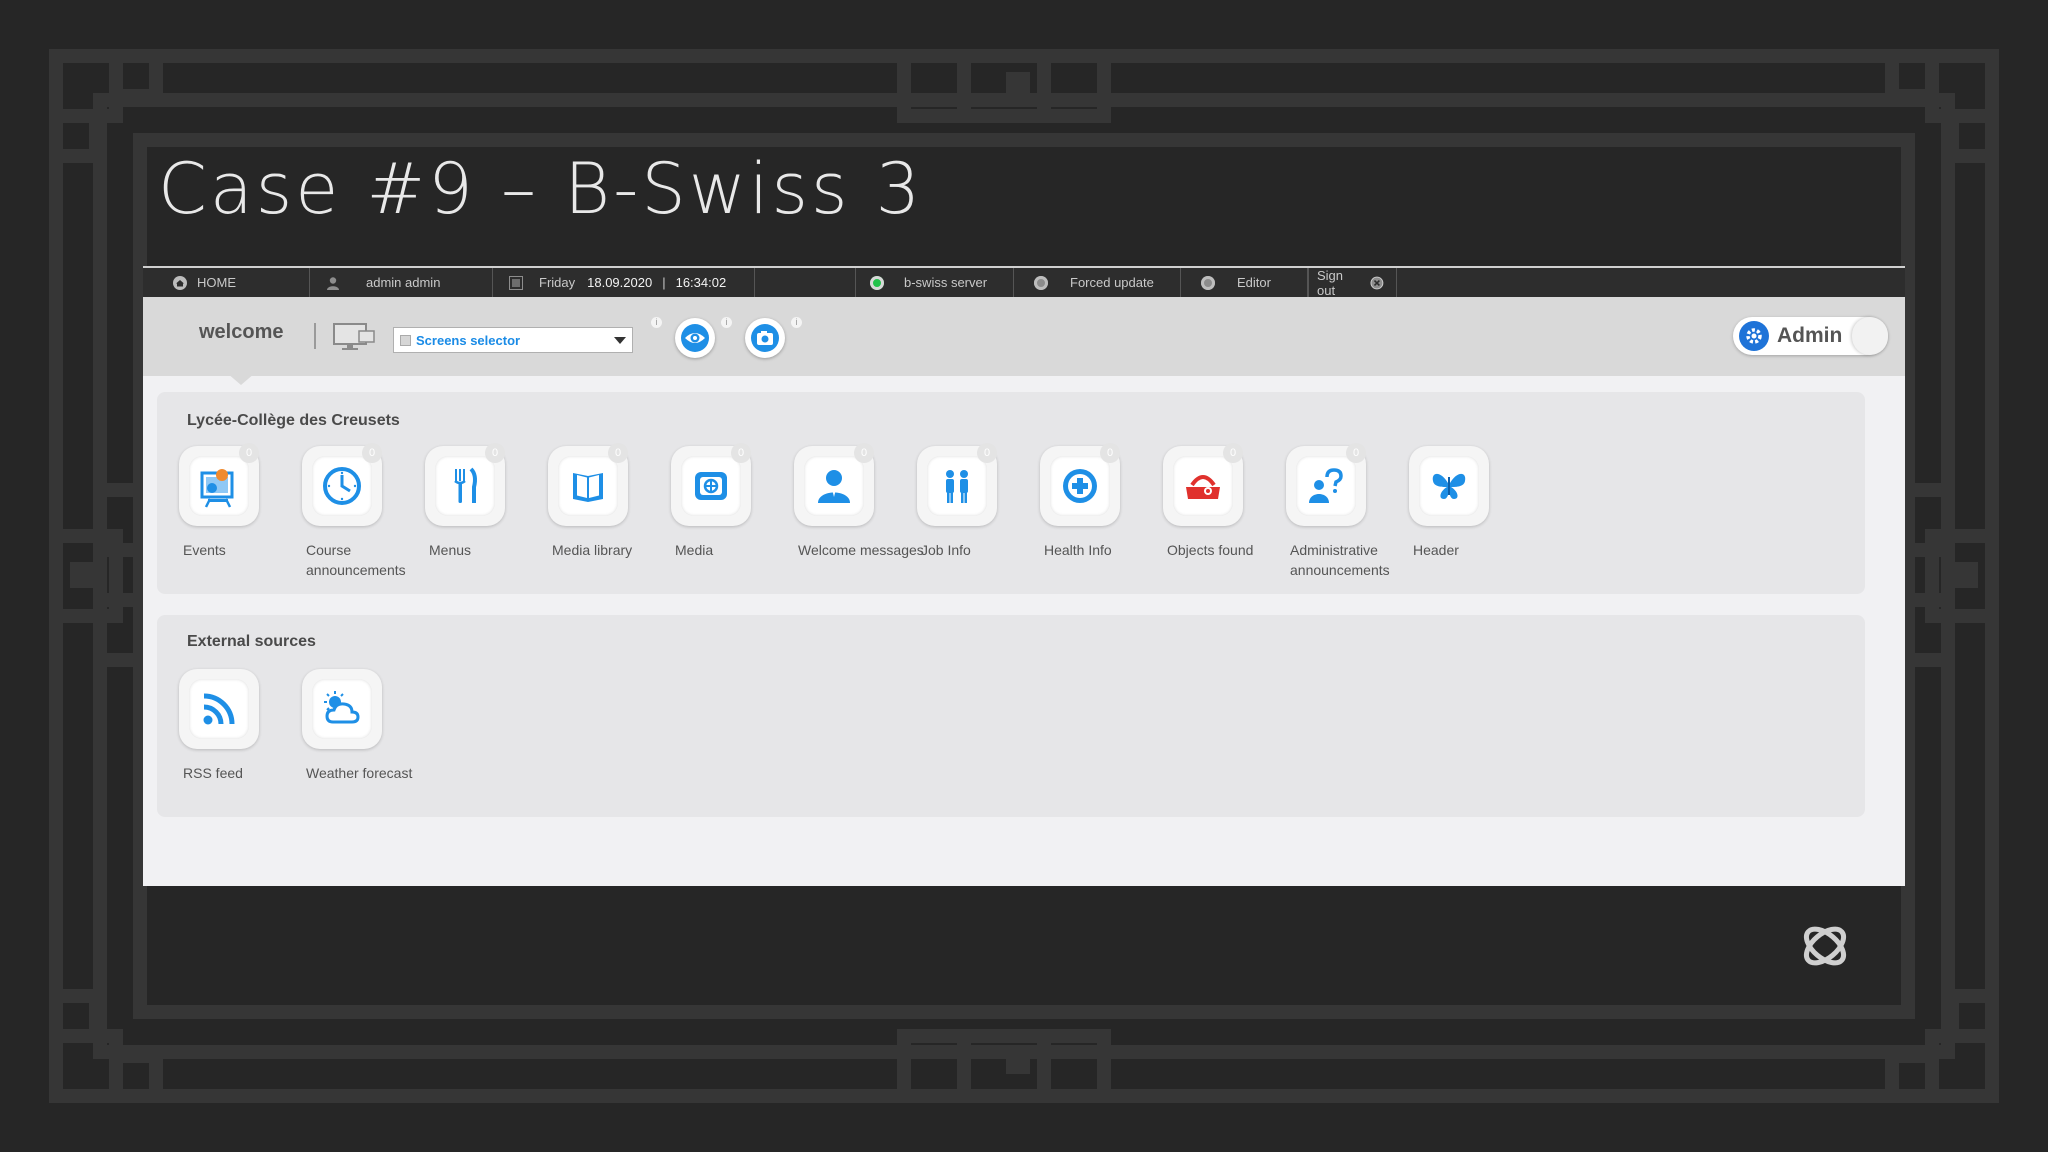 The height and width of the screenshot is (1152, 2048). I want to click on weather-icon, so click(342, 707).